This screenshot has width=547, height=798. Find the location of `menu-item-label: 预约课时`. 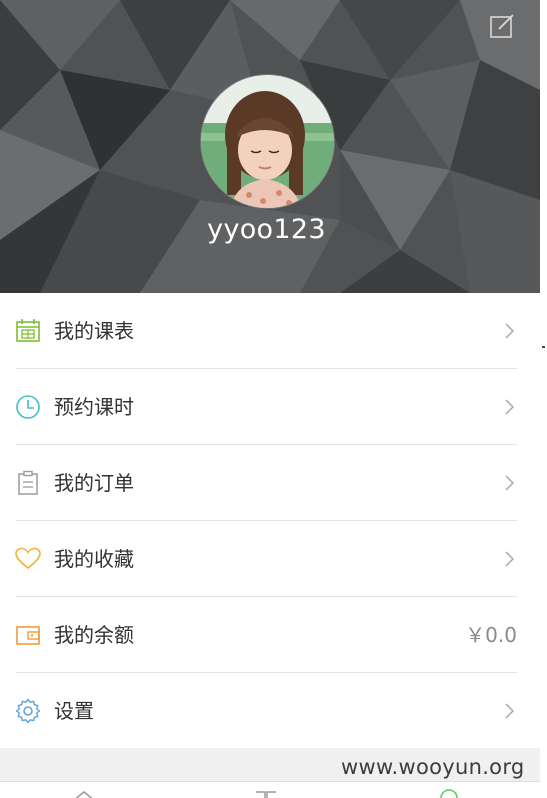

menu-item-label: 预约课时 is located at coordinates (94, 407).